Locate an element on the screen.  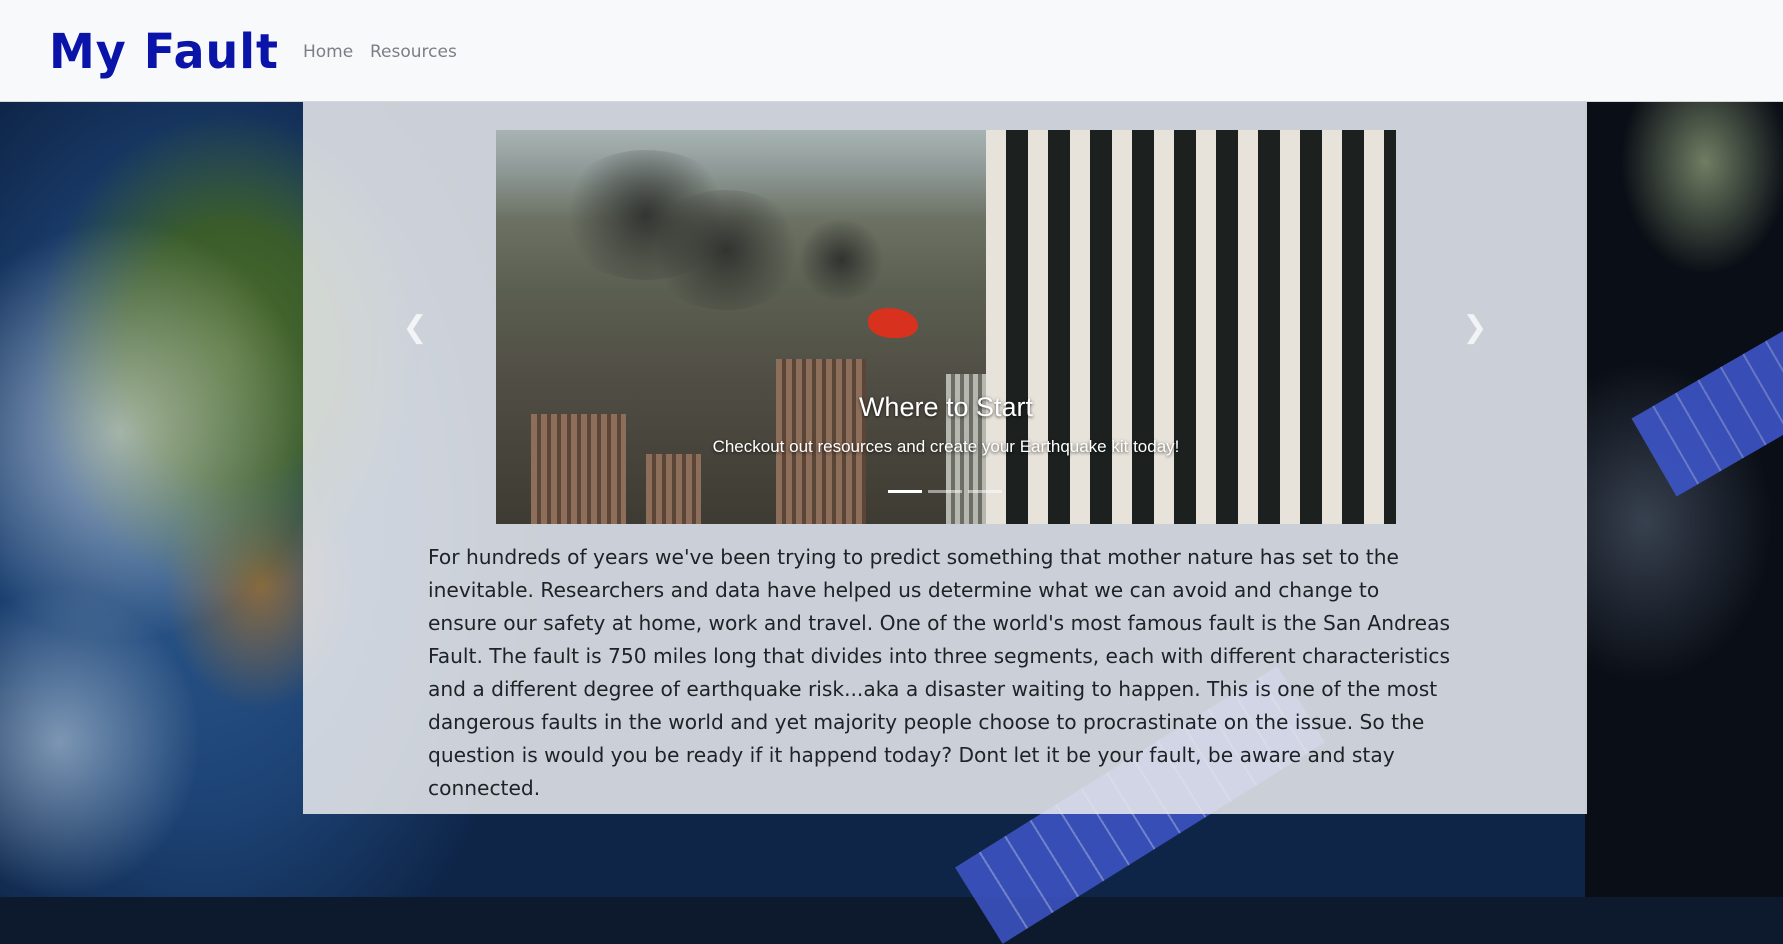
chevron-right-icon: ❯ is located at coordinates (1475, 327).